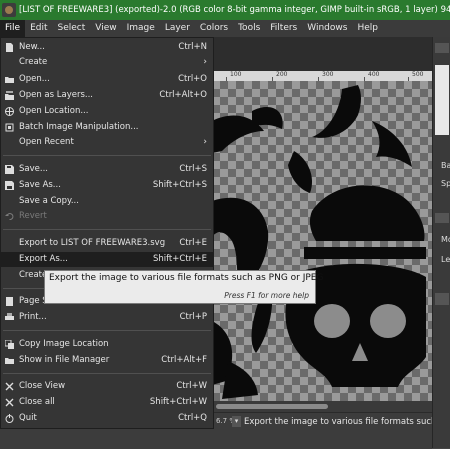  What do you see at coordinates (205, 62) in the screenshot?
I see `chevron-right-icon: ›` at bounding box center [205, 62].